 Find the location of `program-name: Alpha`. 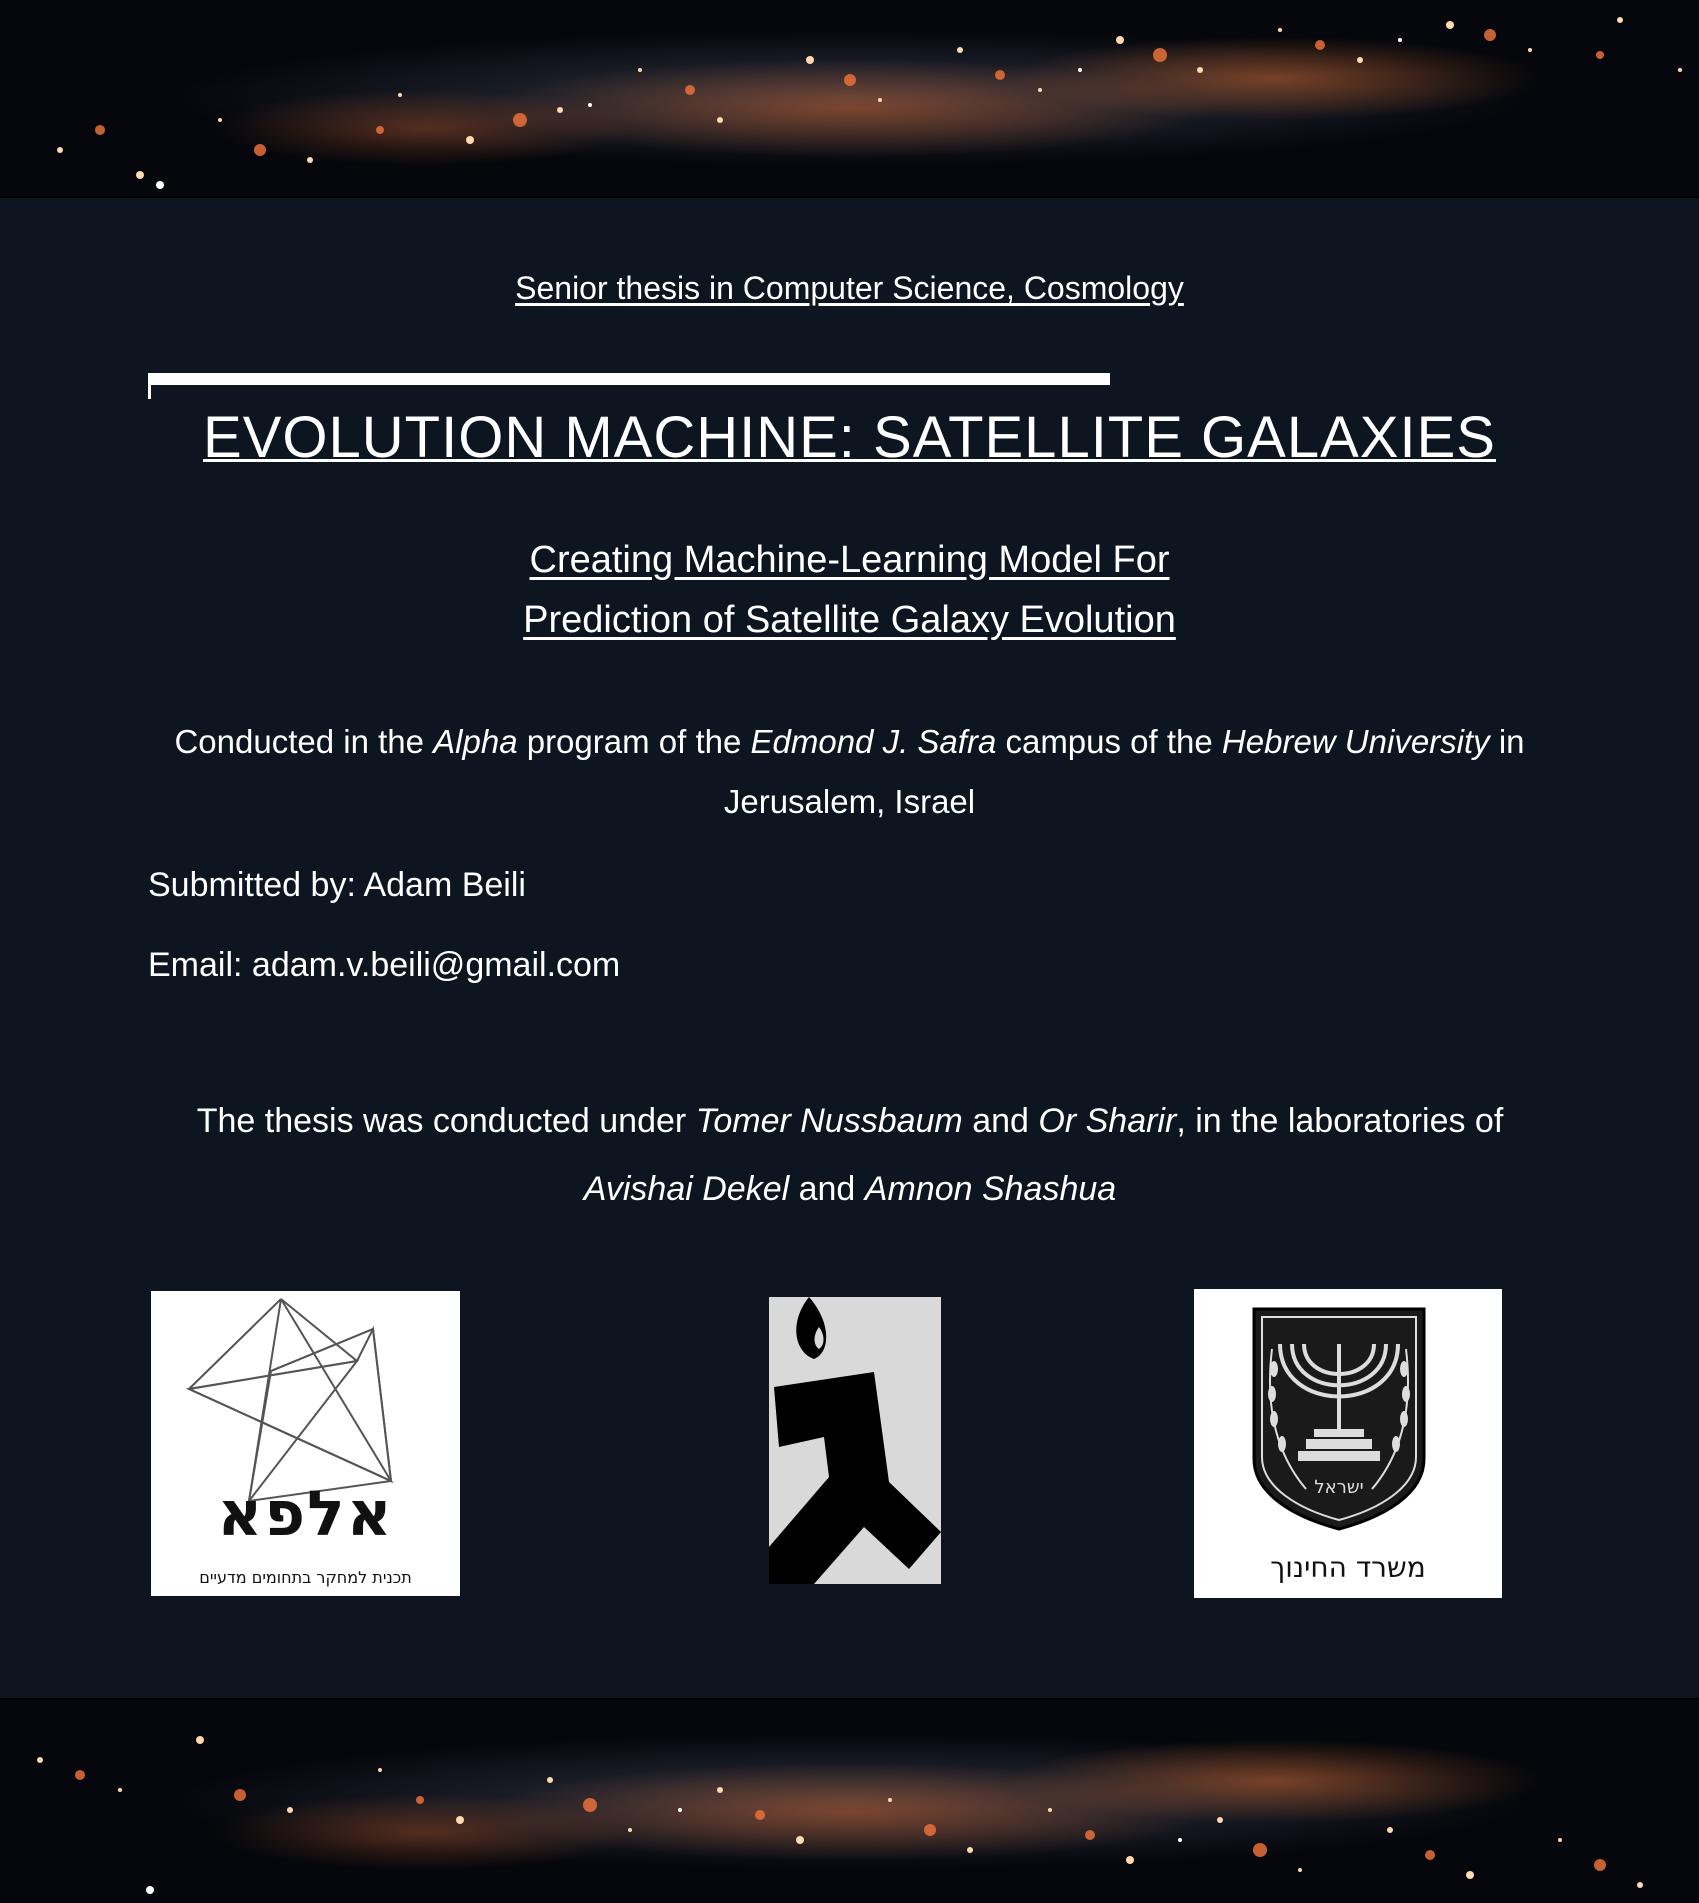

program-name: Alpha is located at coordinates (475, 741).